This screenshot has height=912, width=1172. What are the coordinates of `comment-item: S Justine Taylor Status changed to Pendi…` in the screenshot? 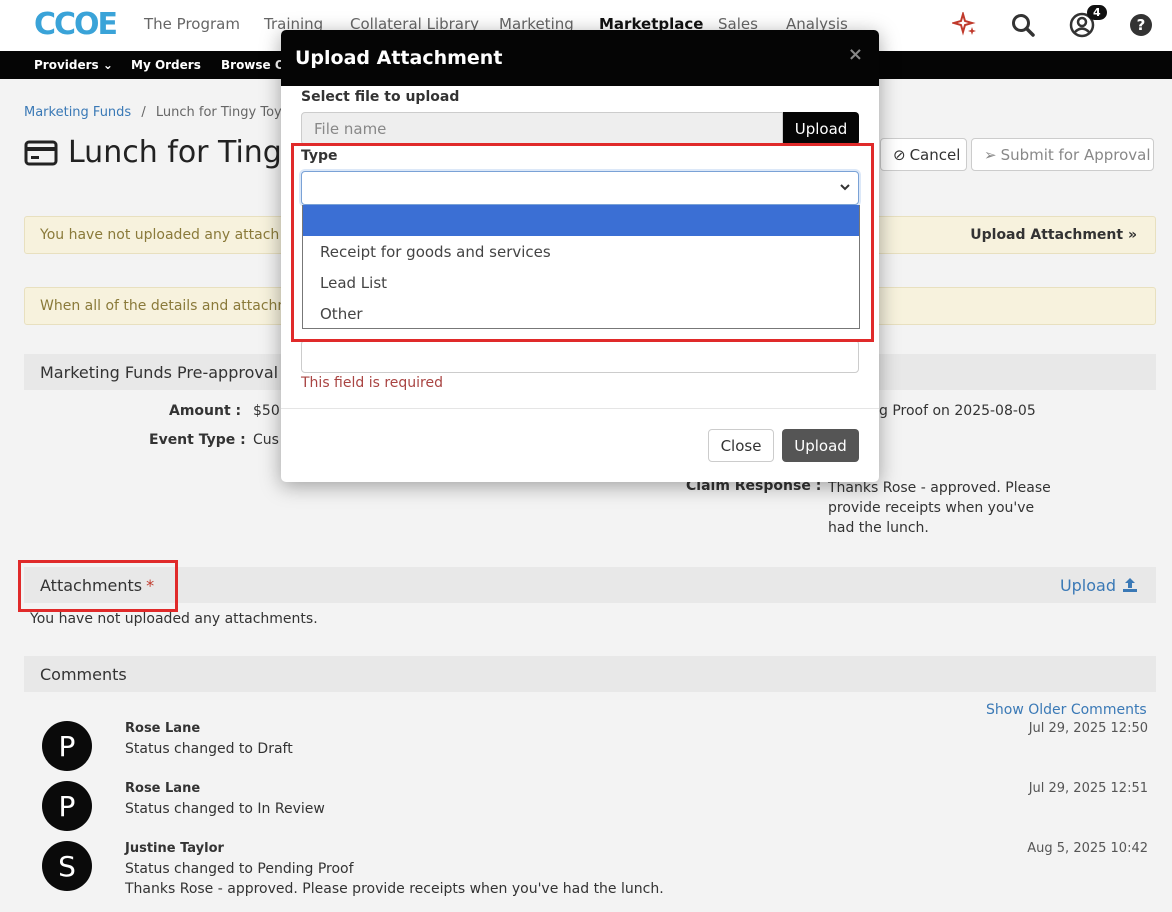 It's located at (595, 871).